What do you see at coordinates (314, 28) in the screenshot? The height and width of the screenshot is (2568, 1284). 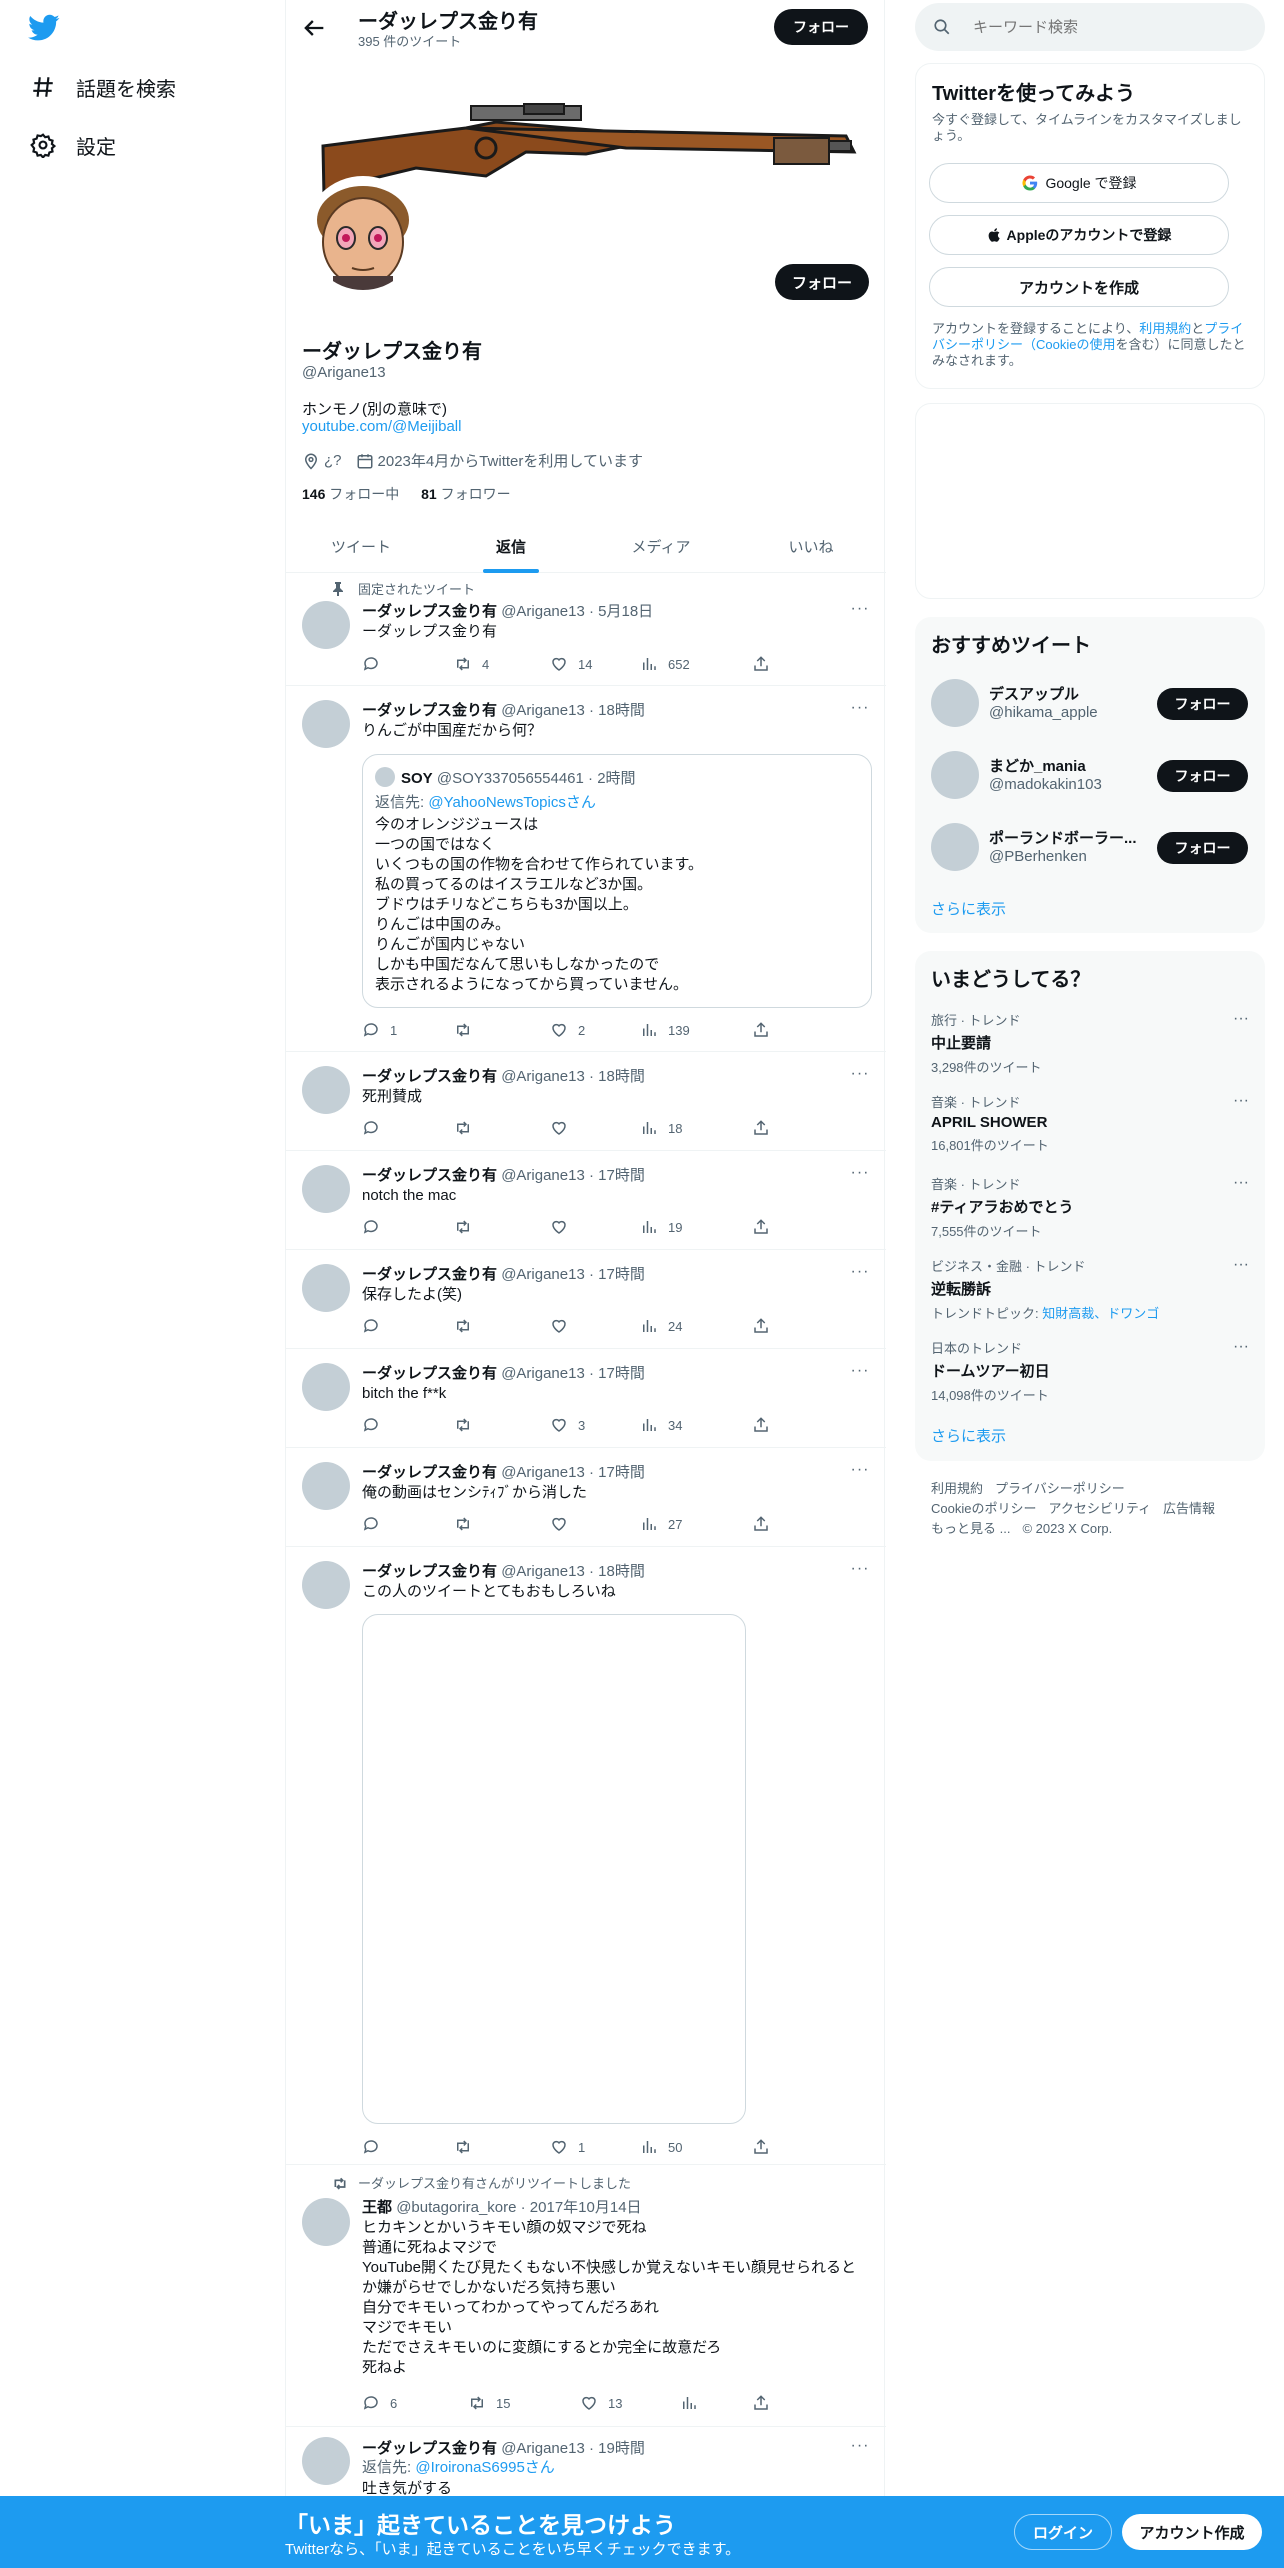 I see `back-arrow-icon` at bounding box center [314, 28].